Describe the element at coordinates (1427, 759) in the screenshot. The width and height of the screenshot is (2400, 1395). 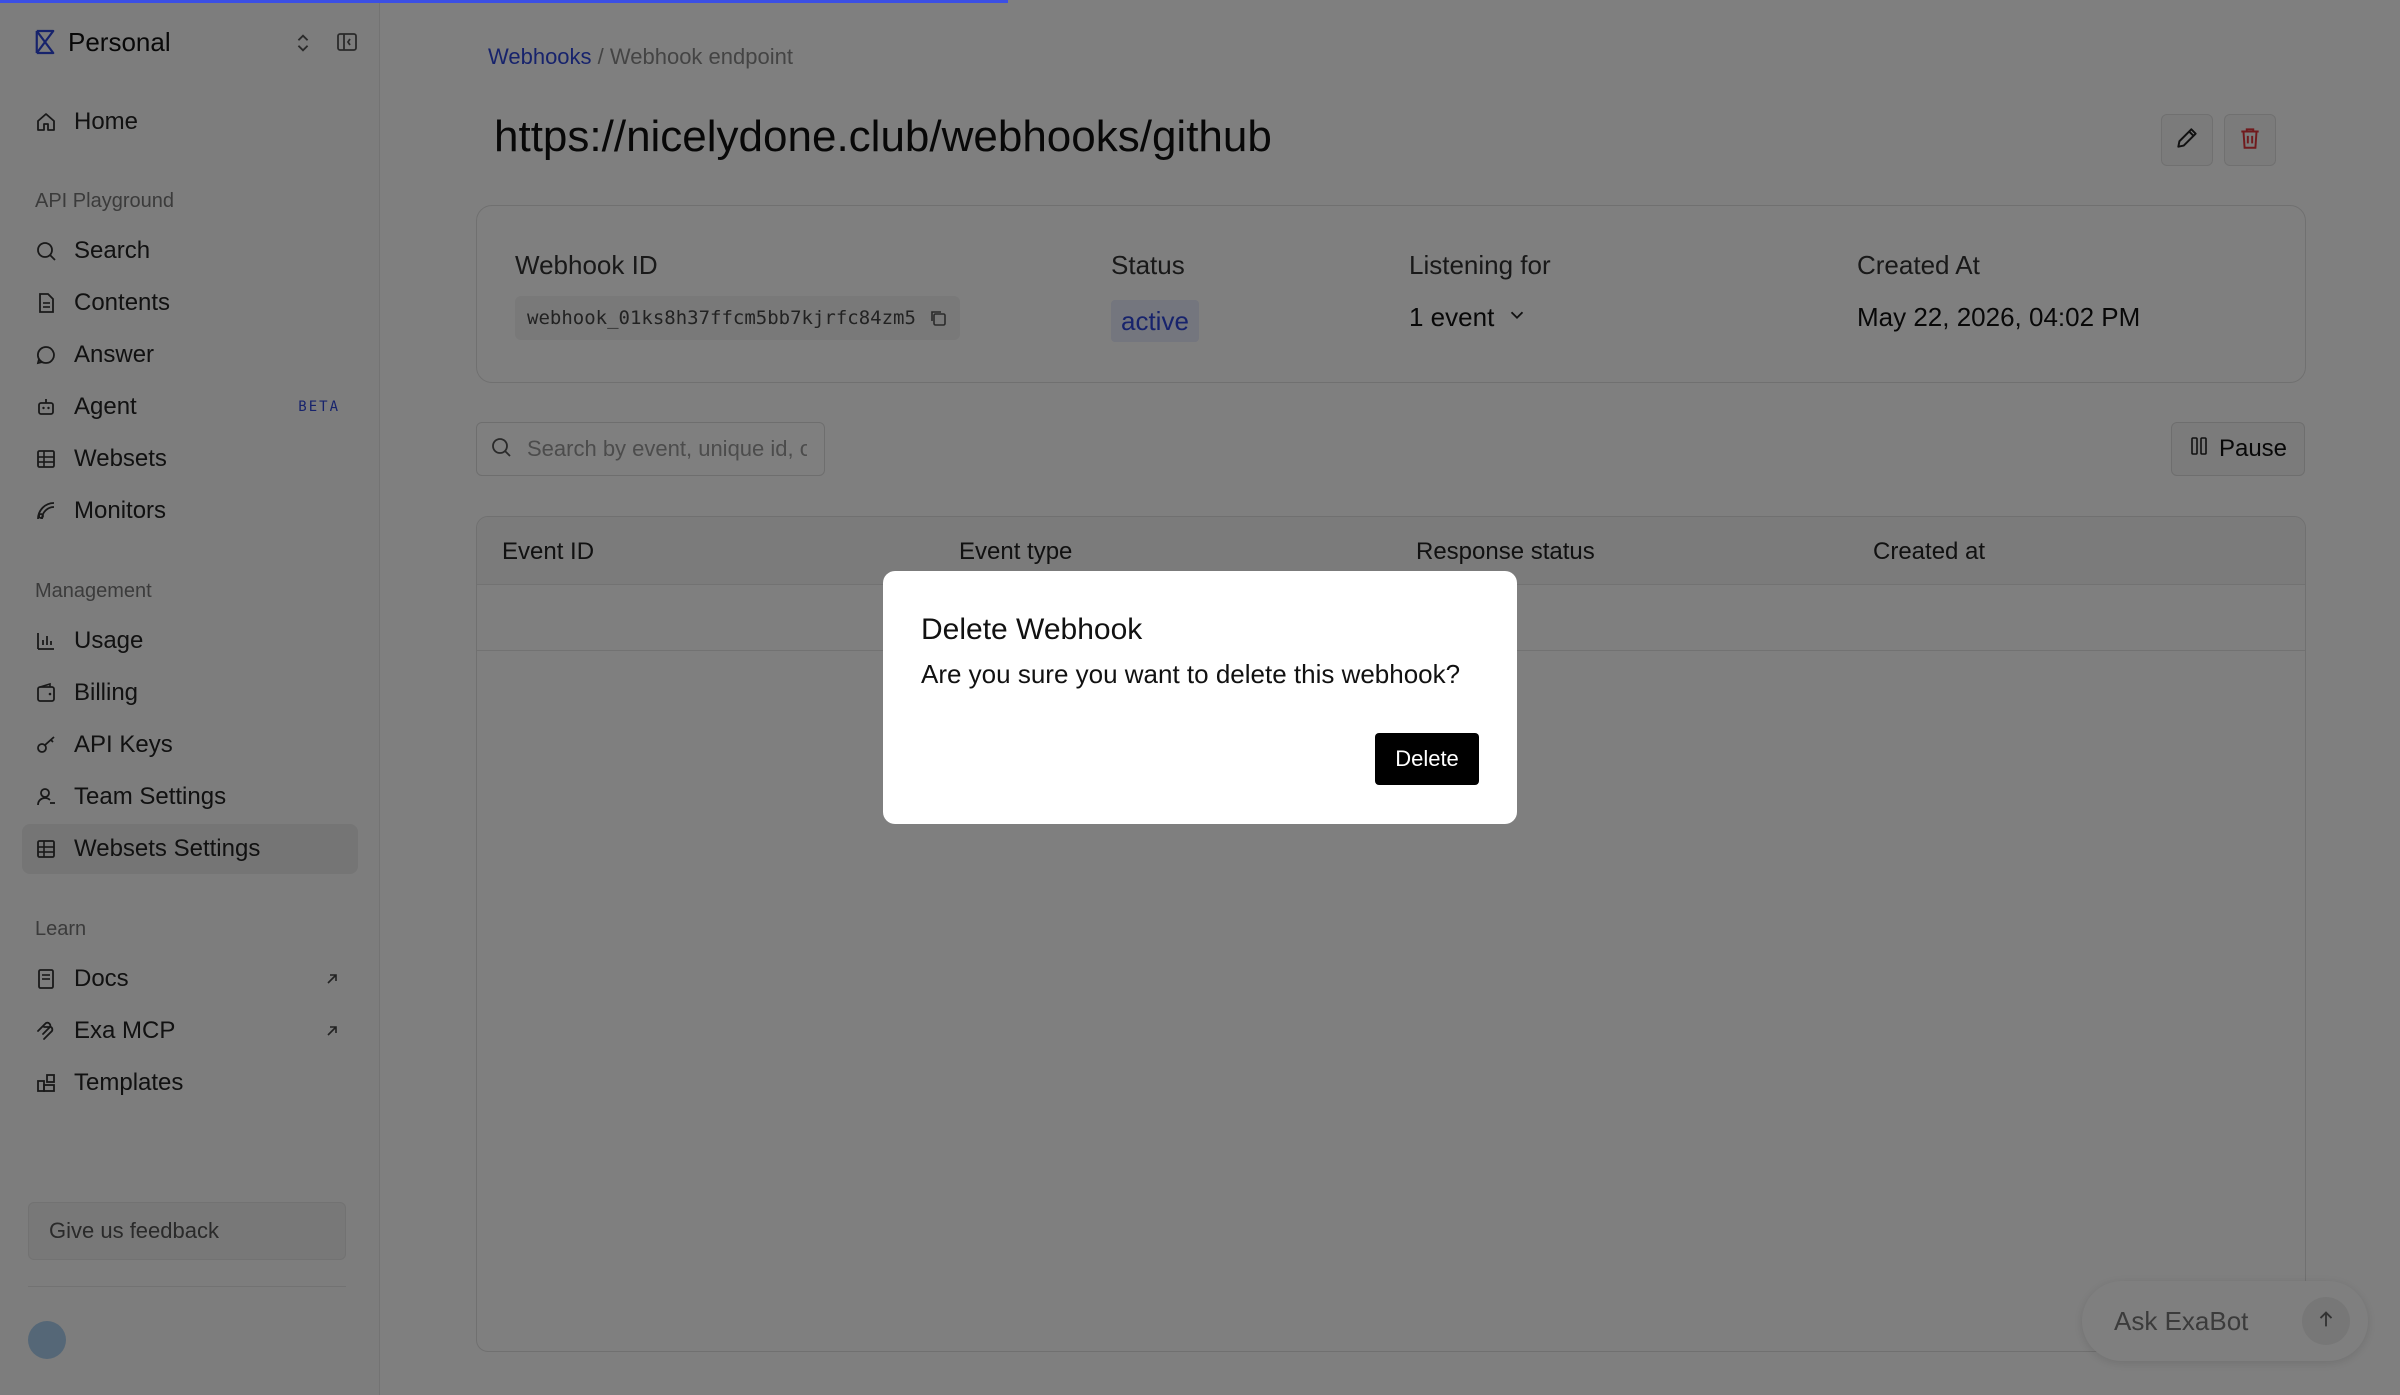
I see `confirm-delete-button: Delete` at that location.